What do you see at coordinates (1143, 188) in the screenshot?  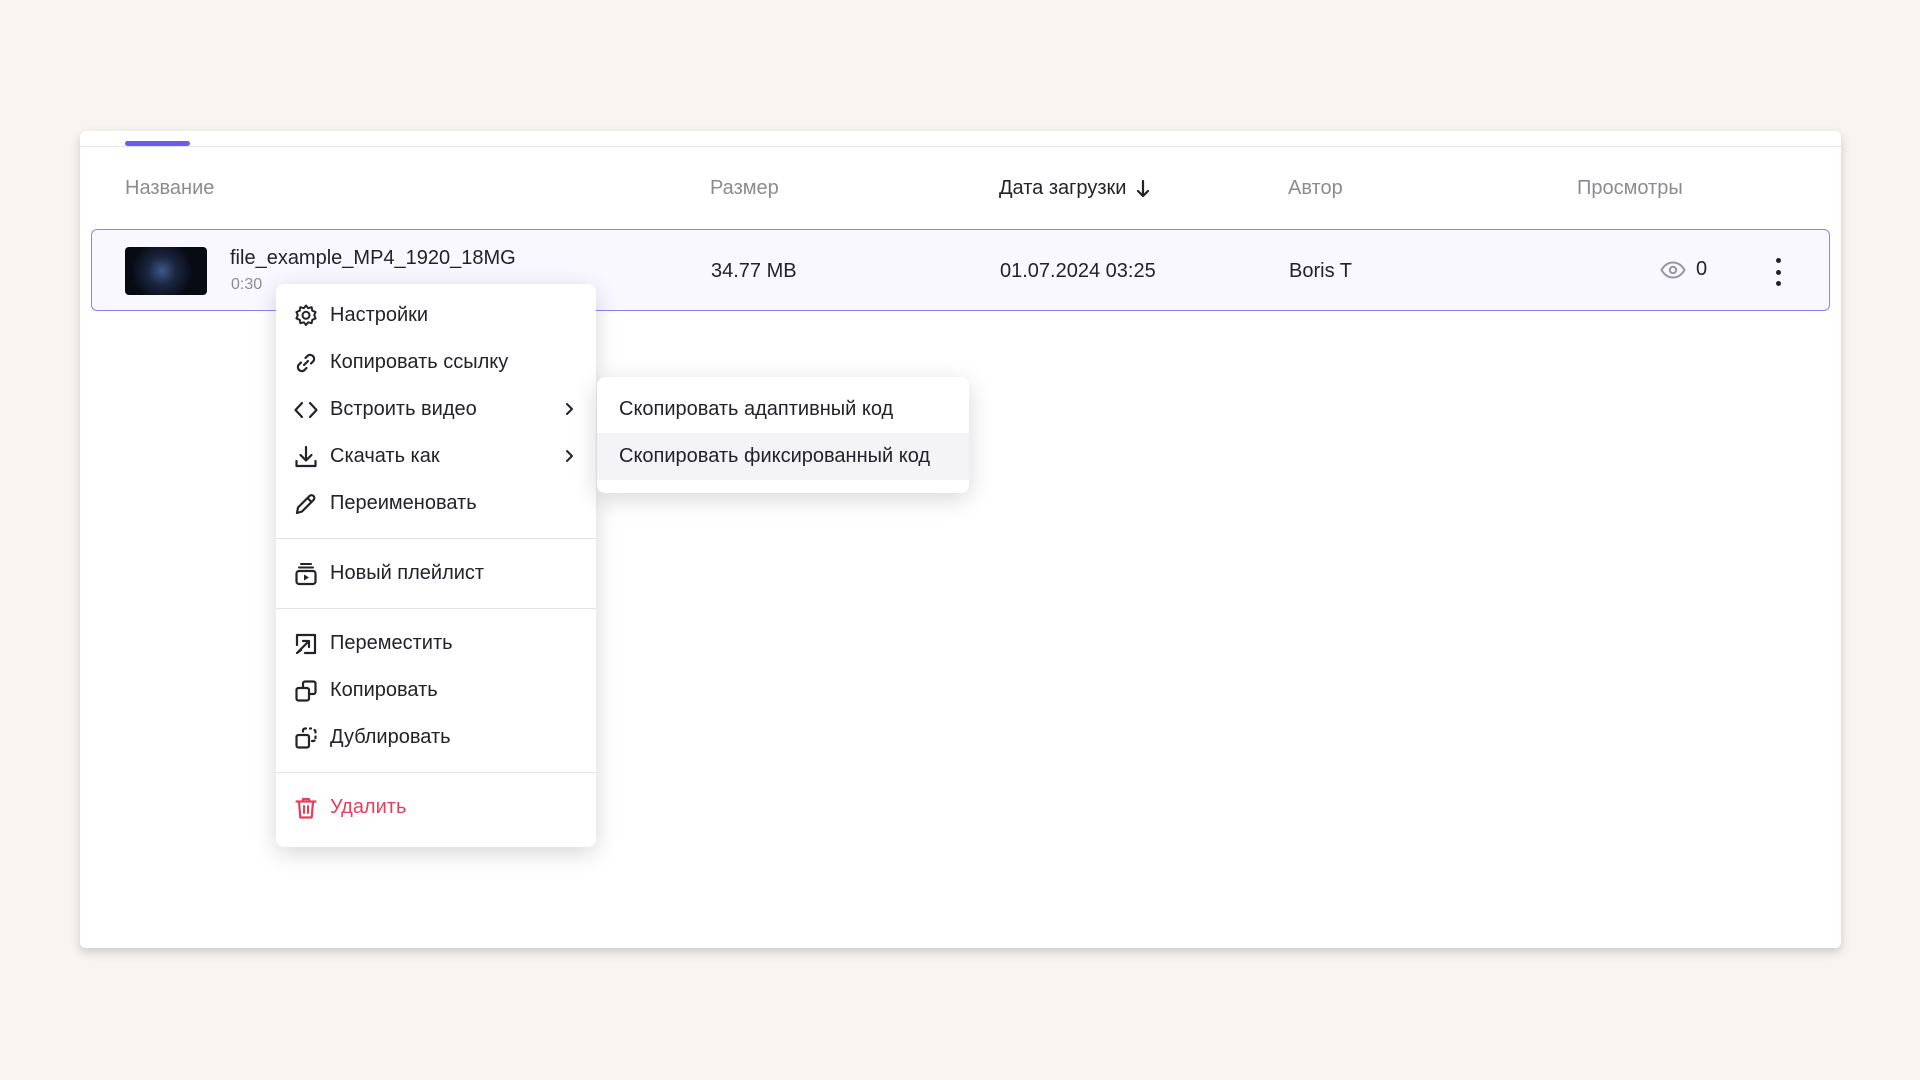 I see `arrow-down-icon` at bounding box center [1143, 188].